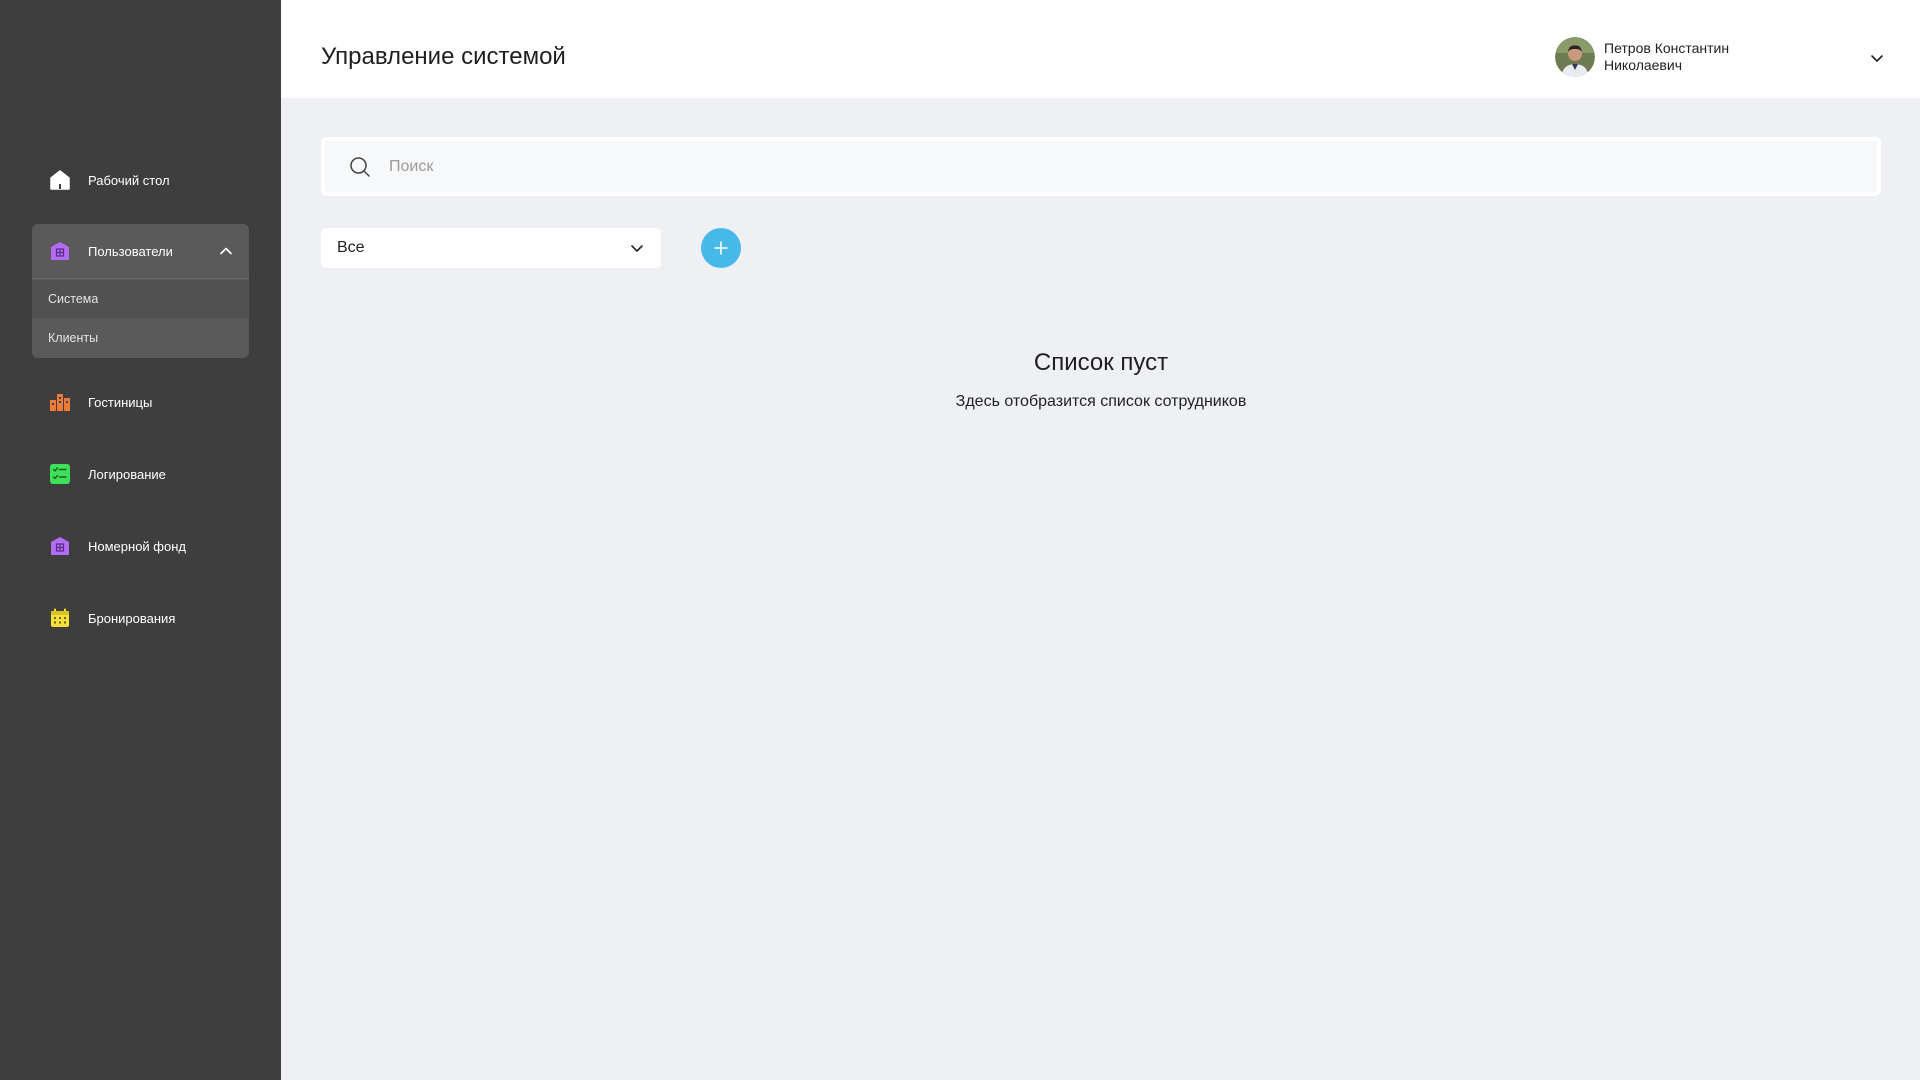 The image size is (1920, 1080). What do you see at coordinates (129, 180) in the screenshot?
I see `sidebar-item-label: Рабочий стол` at bounding box center [129, 180].